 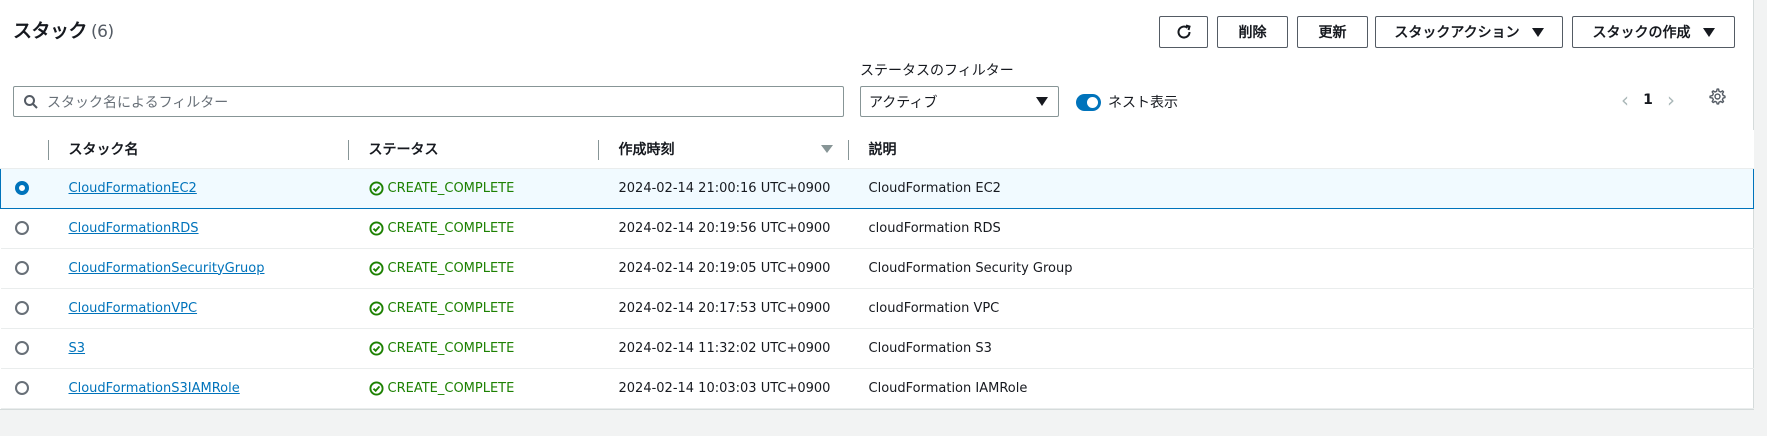 What do you see at coordinates (1301, 228) in the screenshot?
I see `description-cell: cloudFormation RDS` at bounding box center [1301, 228].